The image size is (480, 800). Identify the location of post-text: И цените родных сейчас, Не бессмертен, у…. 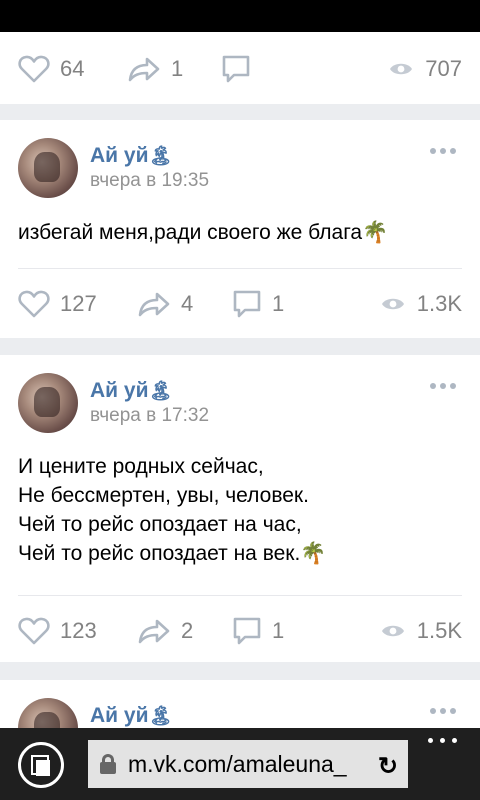
(240, 510).